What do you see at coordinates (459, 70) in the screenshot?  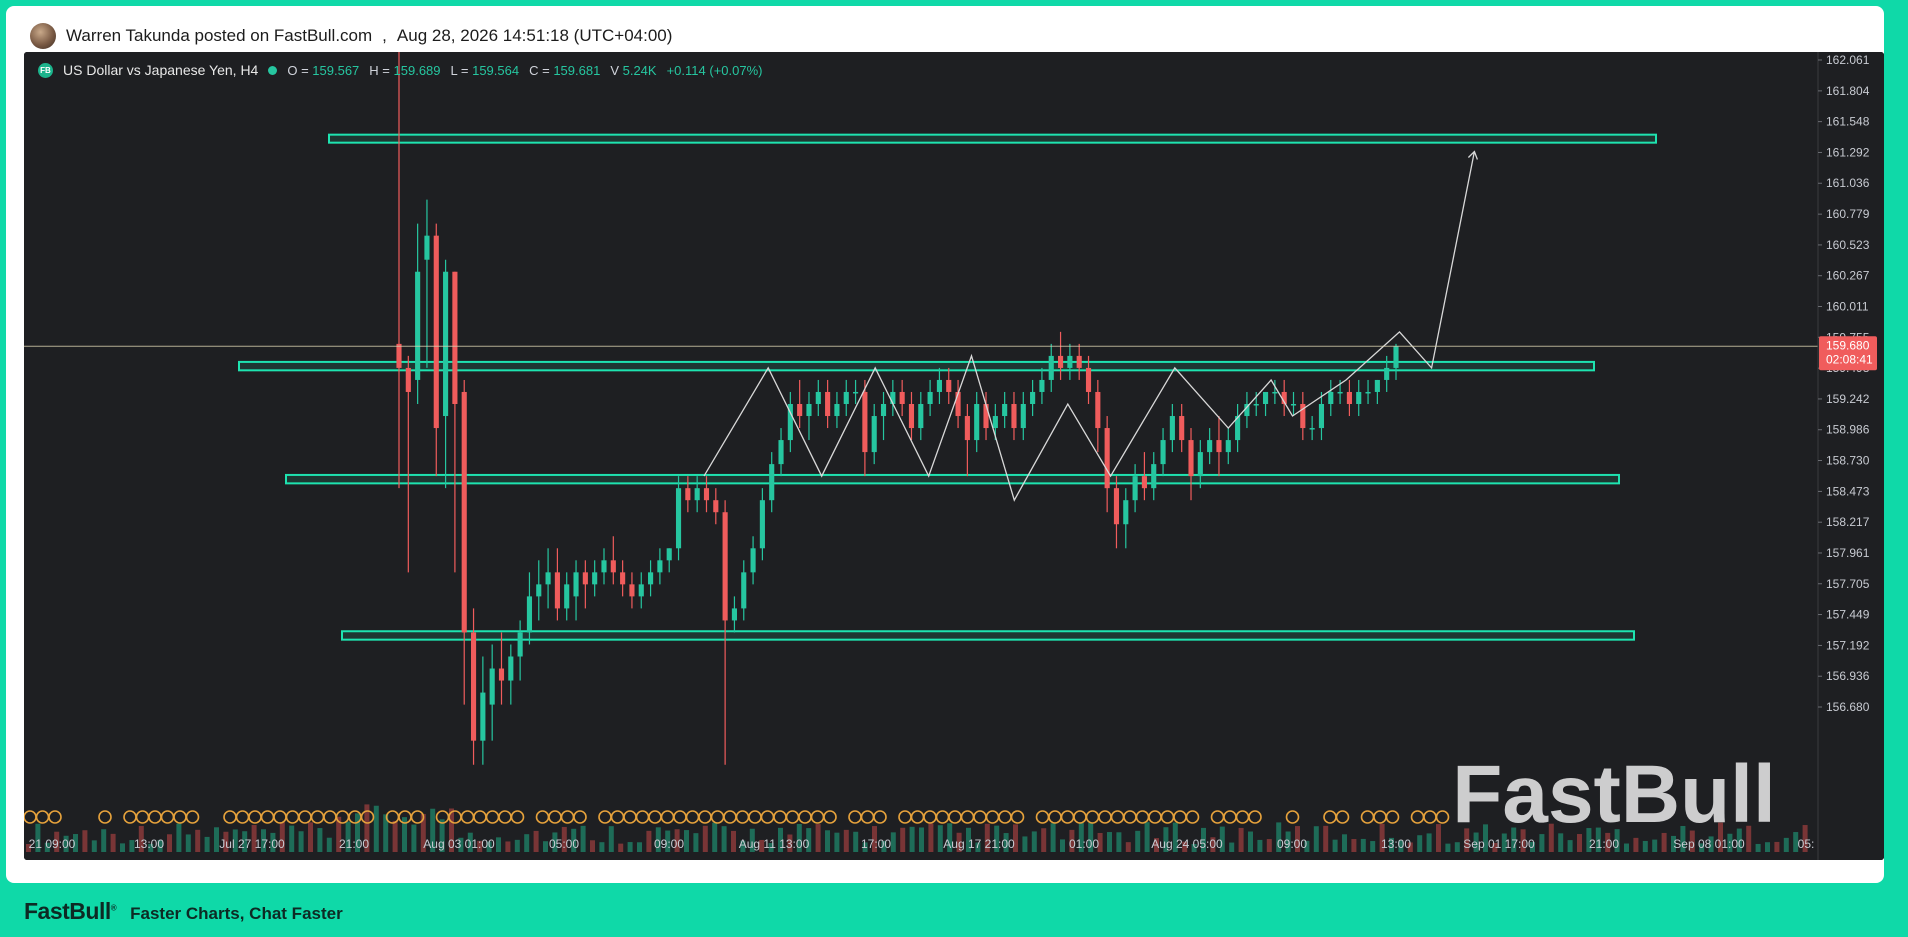 I see `low-label: L =` at bounding box center [459, 70].